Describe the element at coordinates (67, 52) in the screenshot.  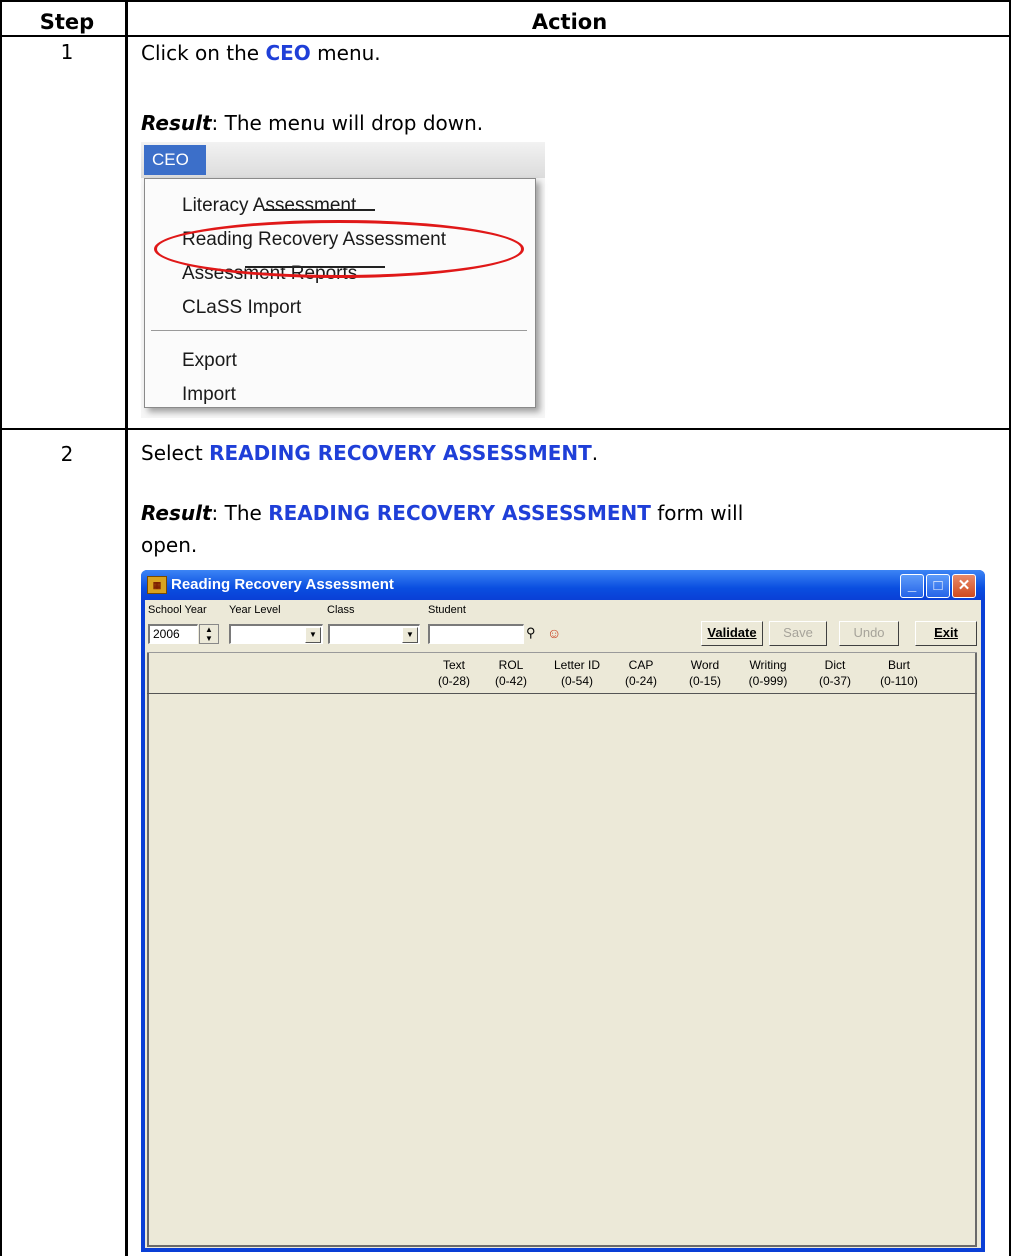
I see `step-1-number: 1` at that location.